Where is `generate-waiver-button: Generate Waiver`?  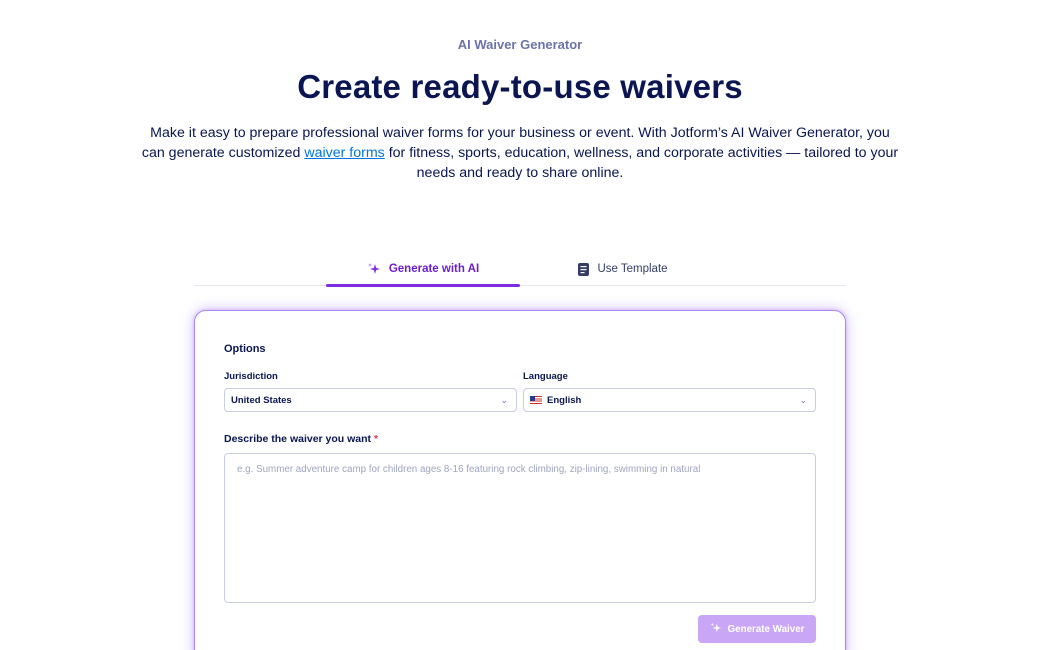
generate-waiver-button: Generate Waiver is located at coordinates (757, 629).